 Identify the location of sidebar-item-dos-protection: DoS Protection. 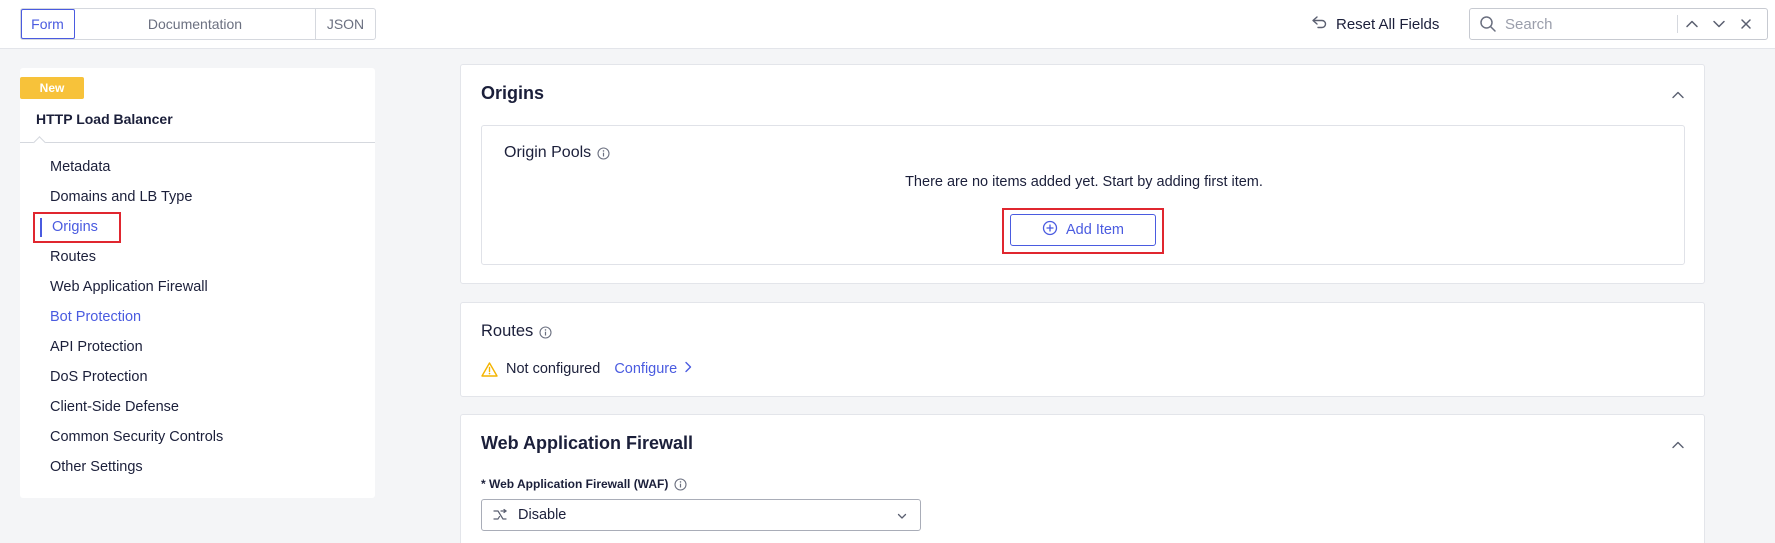
(197, 377).